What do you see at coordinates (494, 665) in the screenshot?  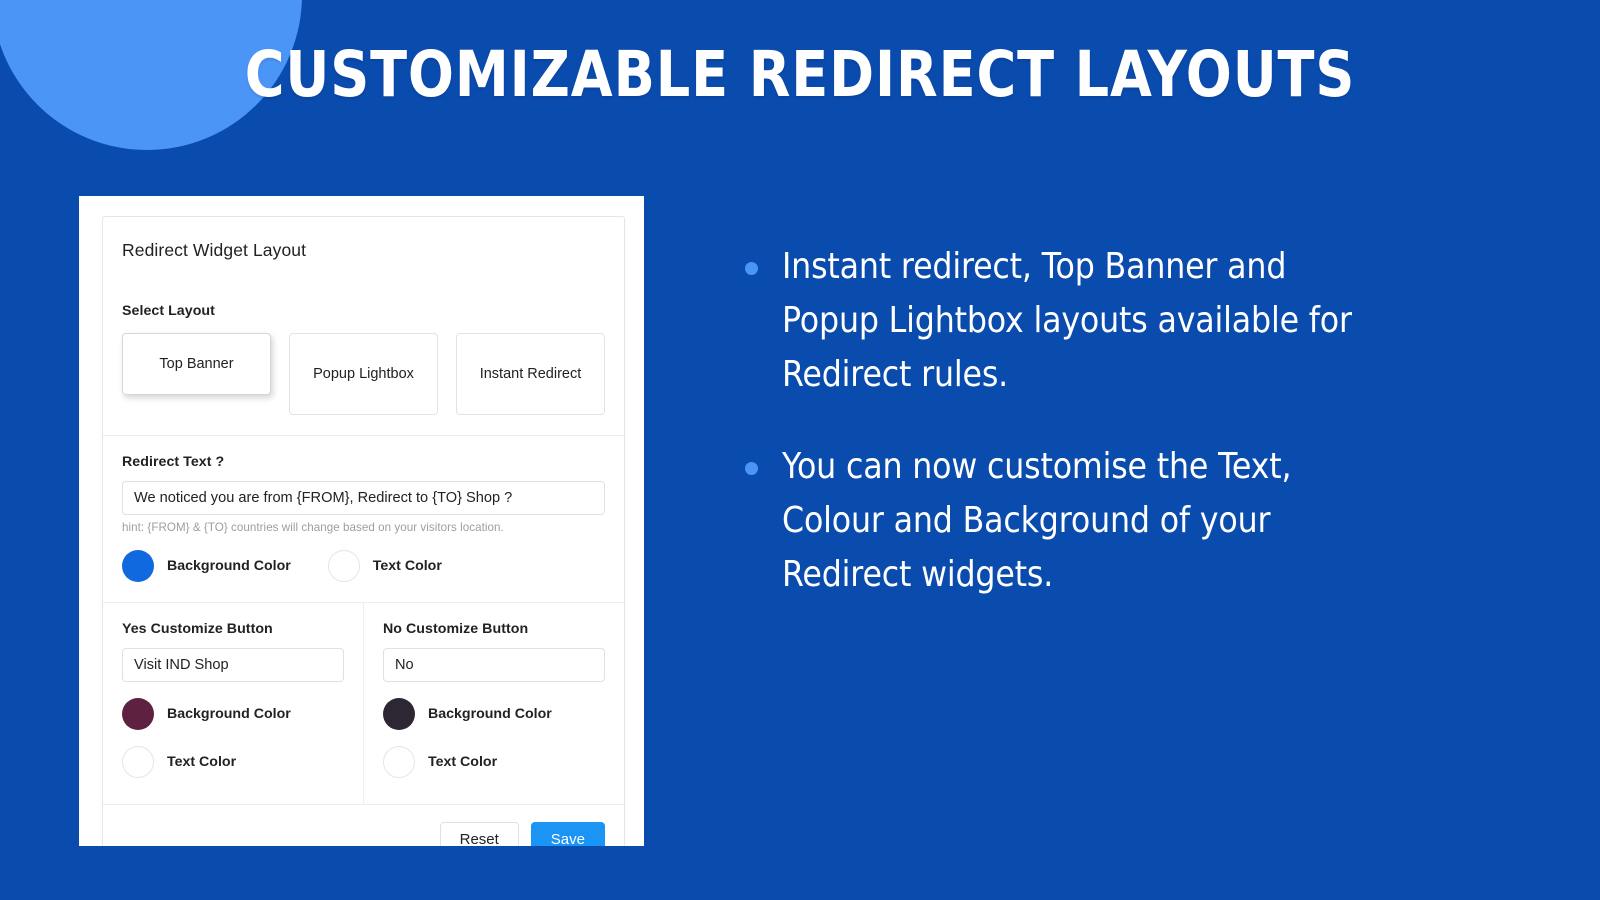 I see `no-button-text-input` at bounding box center [494, 665].